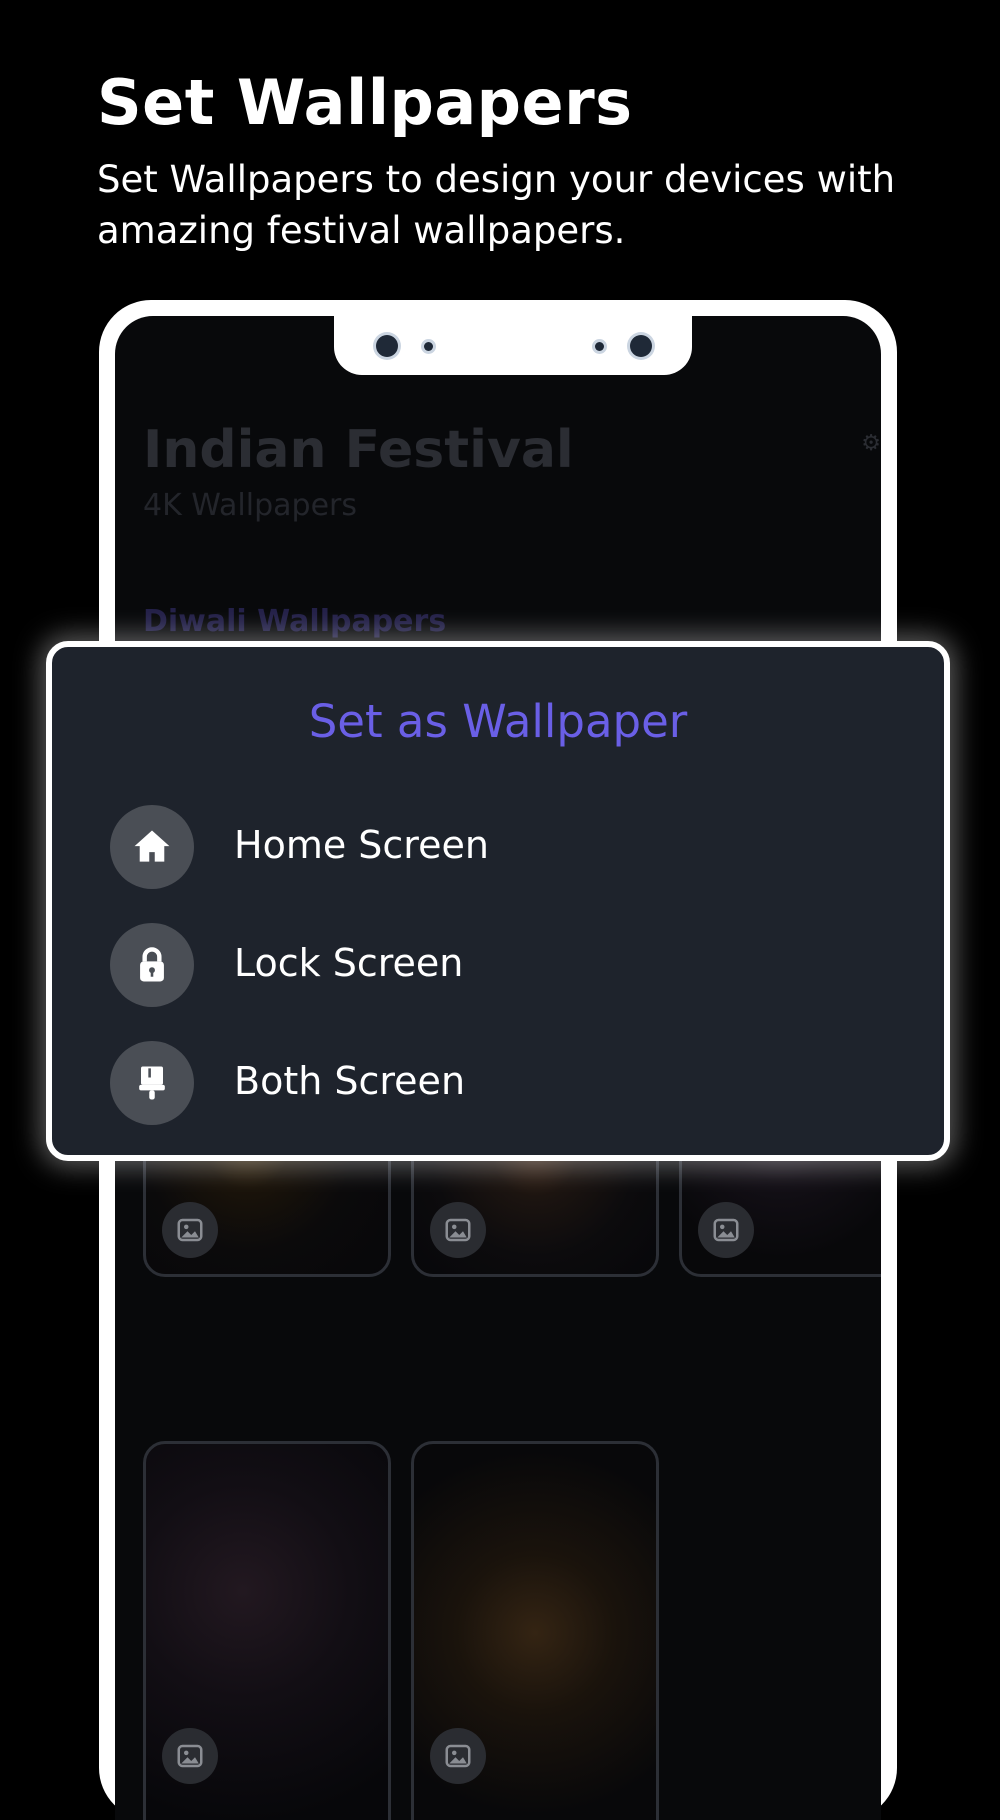 This screenshot has width=1000, height=1820. Describe the element at coordinates (365, 102) in the screenshot. I see `hero-title: Set Wallpapers` at that location.